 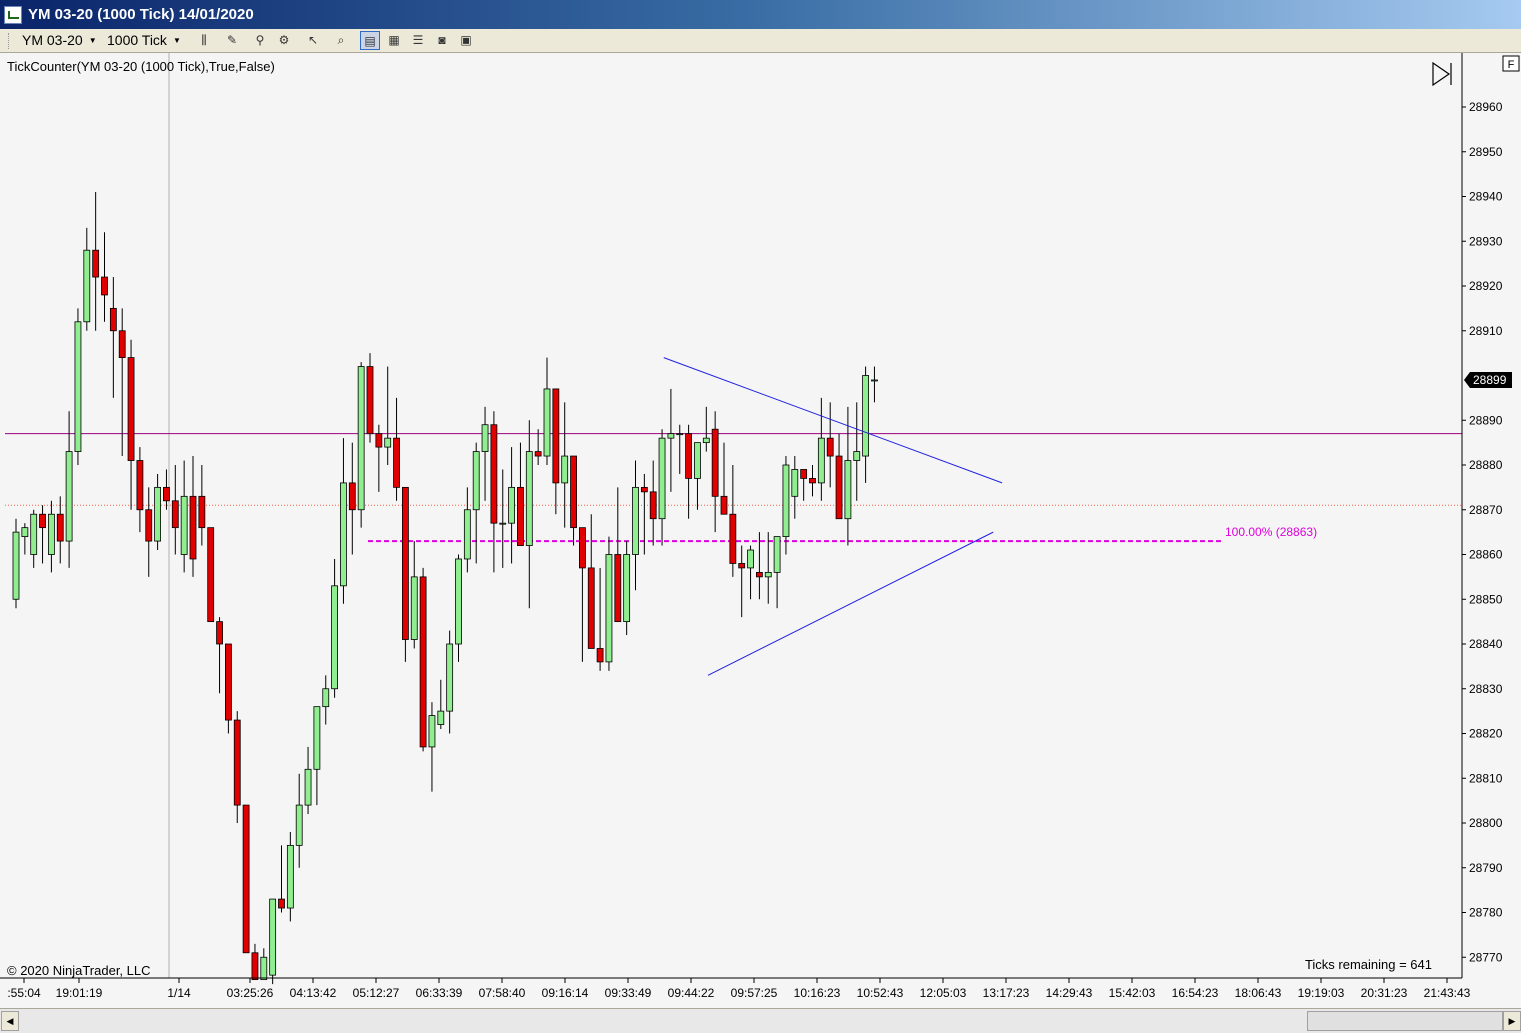 What do you see at coordinates (1441, 73) in the screenshot?
I see `scroll-to-end-button` at bounding box center [1441, 73].